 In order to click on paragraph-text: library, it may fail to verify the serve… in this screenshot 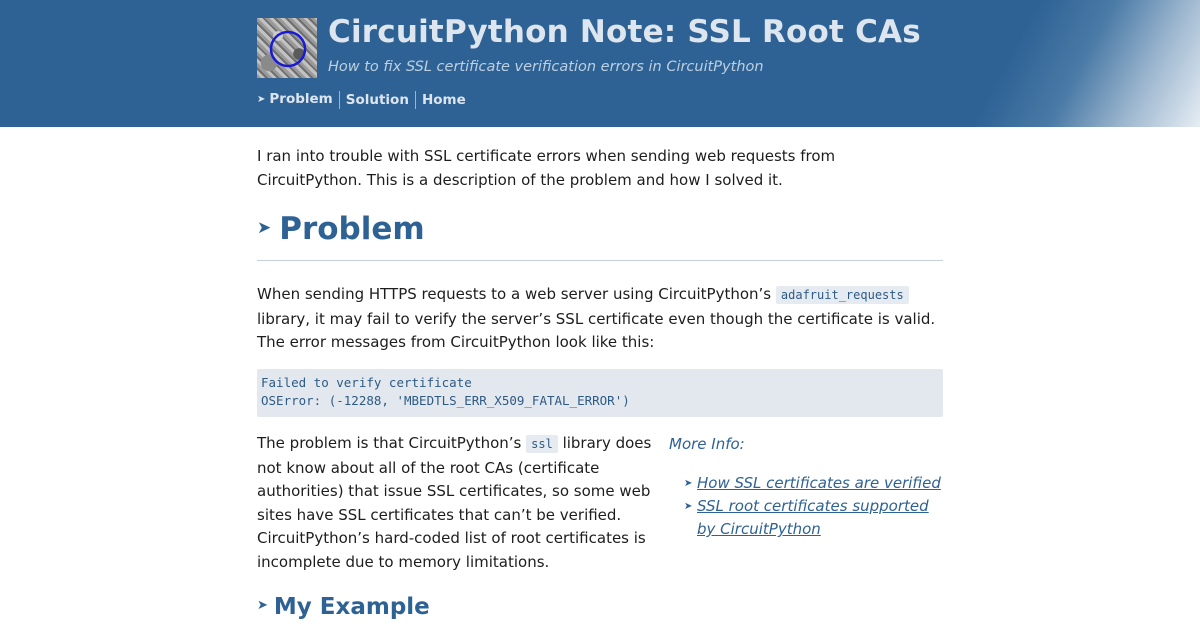, I will do `click(596, 330)`.